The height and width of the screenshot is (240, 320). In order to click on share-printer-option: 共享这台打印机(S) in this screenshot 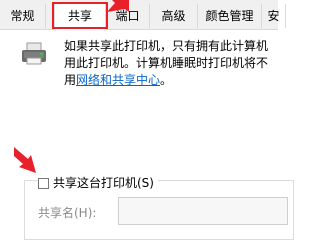, I will do `click(98, 183)`.